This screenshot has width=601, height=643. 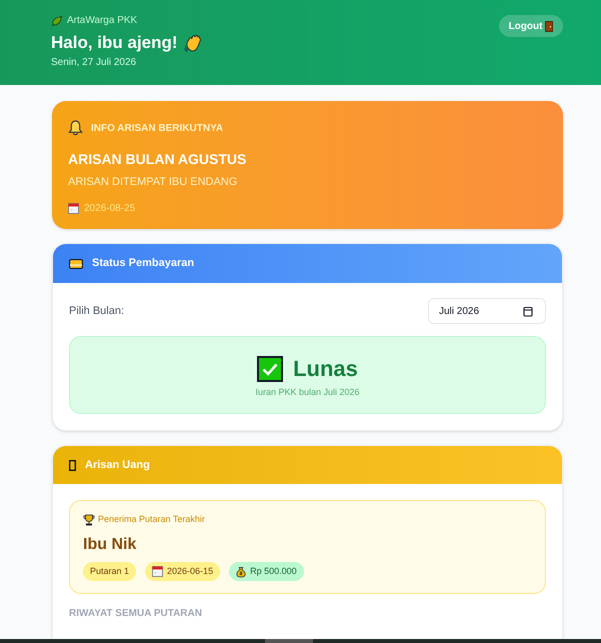 What do you see at coordinates (157, 129) in the screenshot?
I see `card-label: INFO ARISAN BERIKUTNYA` at bounding box center [157, 129].